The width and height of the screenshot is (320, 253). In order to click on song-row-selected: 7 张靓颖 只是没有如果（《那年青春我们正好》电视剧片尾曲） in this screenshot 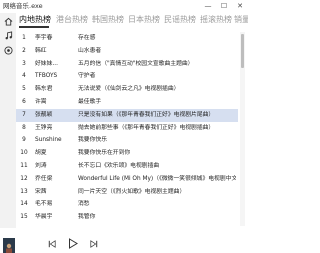, I will do `click(127, 115)`.